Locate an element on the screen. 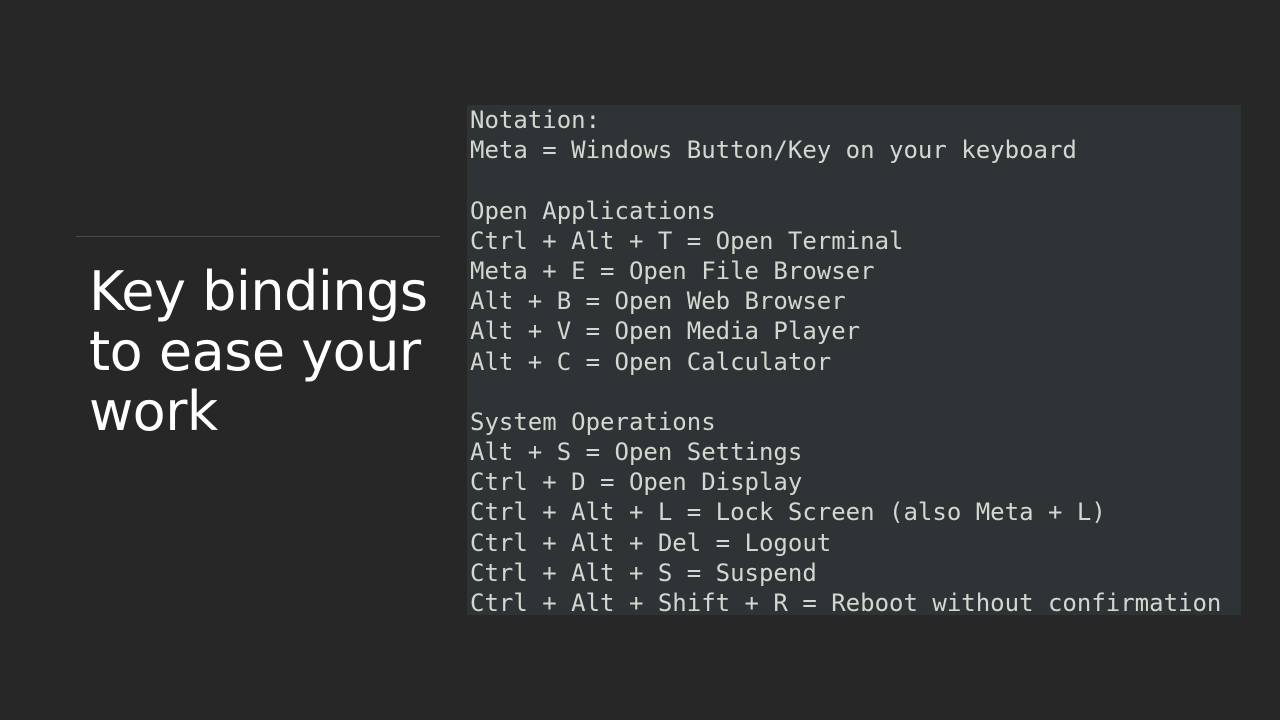  code-line-logout: Ctrl + Alt + Del = Logout is located at coordinates (651, 542).